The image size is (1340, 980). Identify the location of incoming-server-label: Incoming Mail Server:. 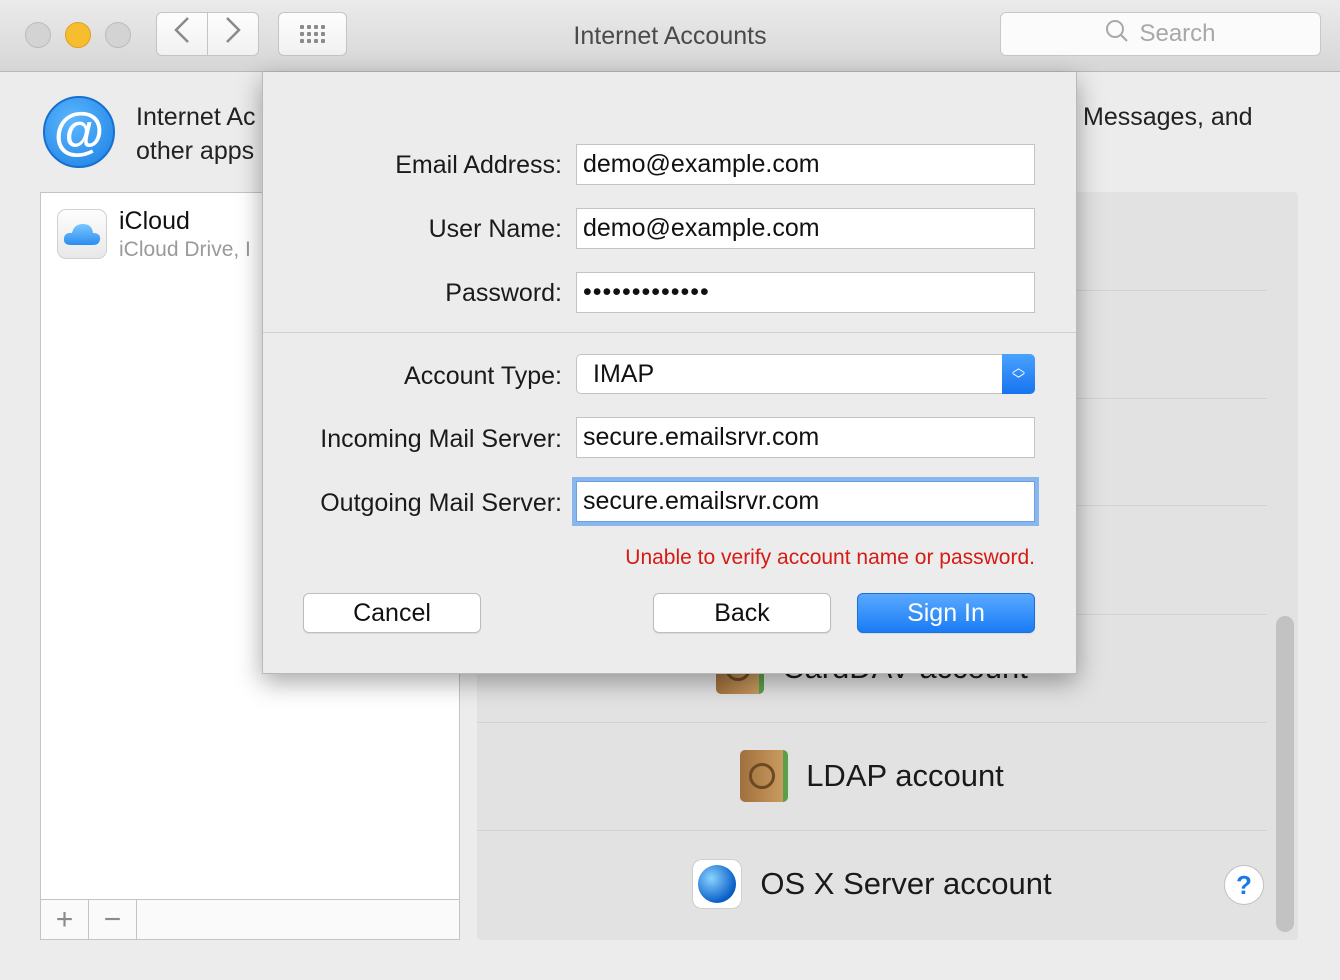
(441, 439).